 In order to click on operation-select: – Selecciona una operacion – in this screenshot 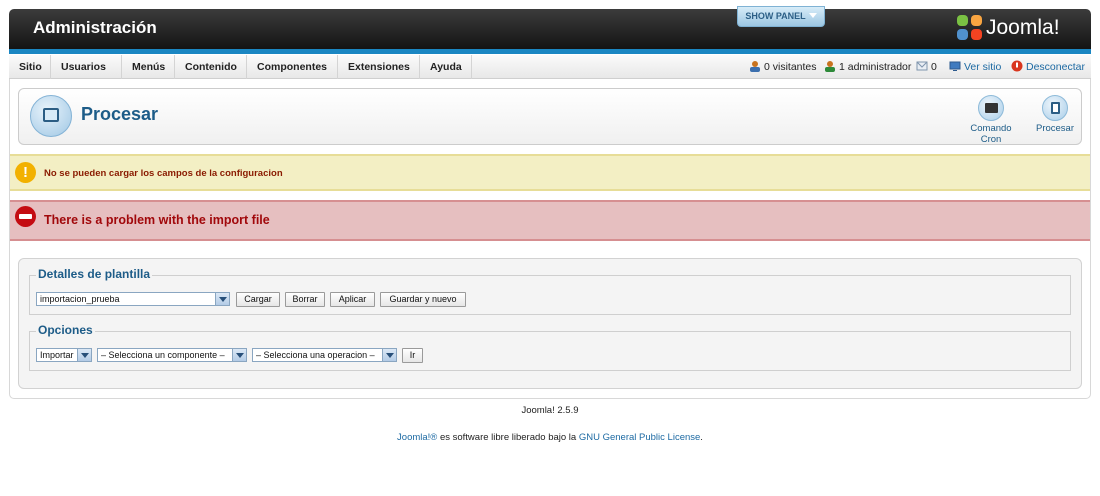, I will do `click(324, 355)`.